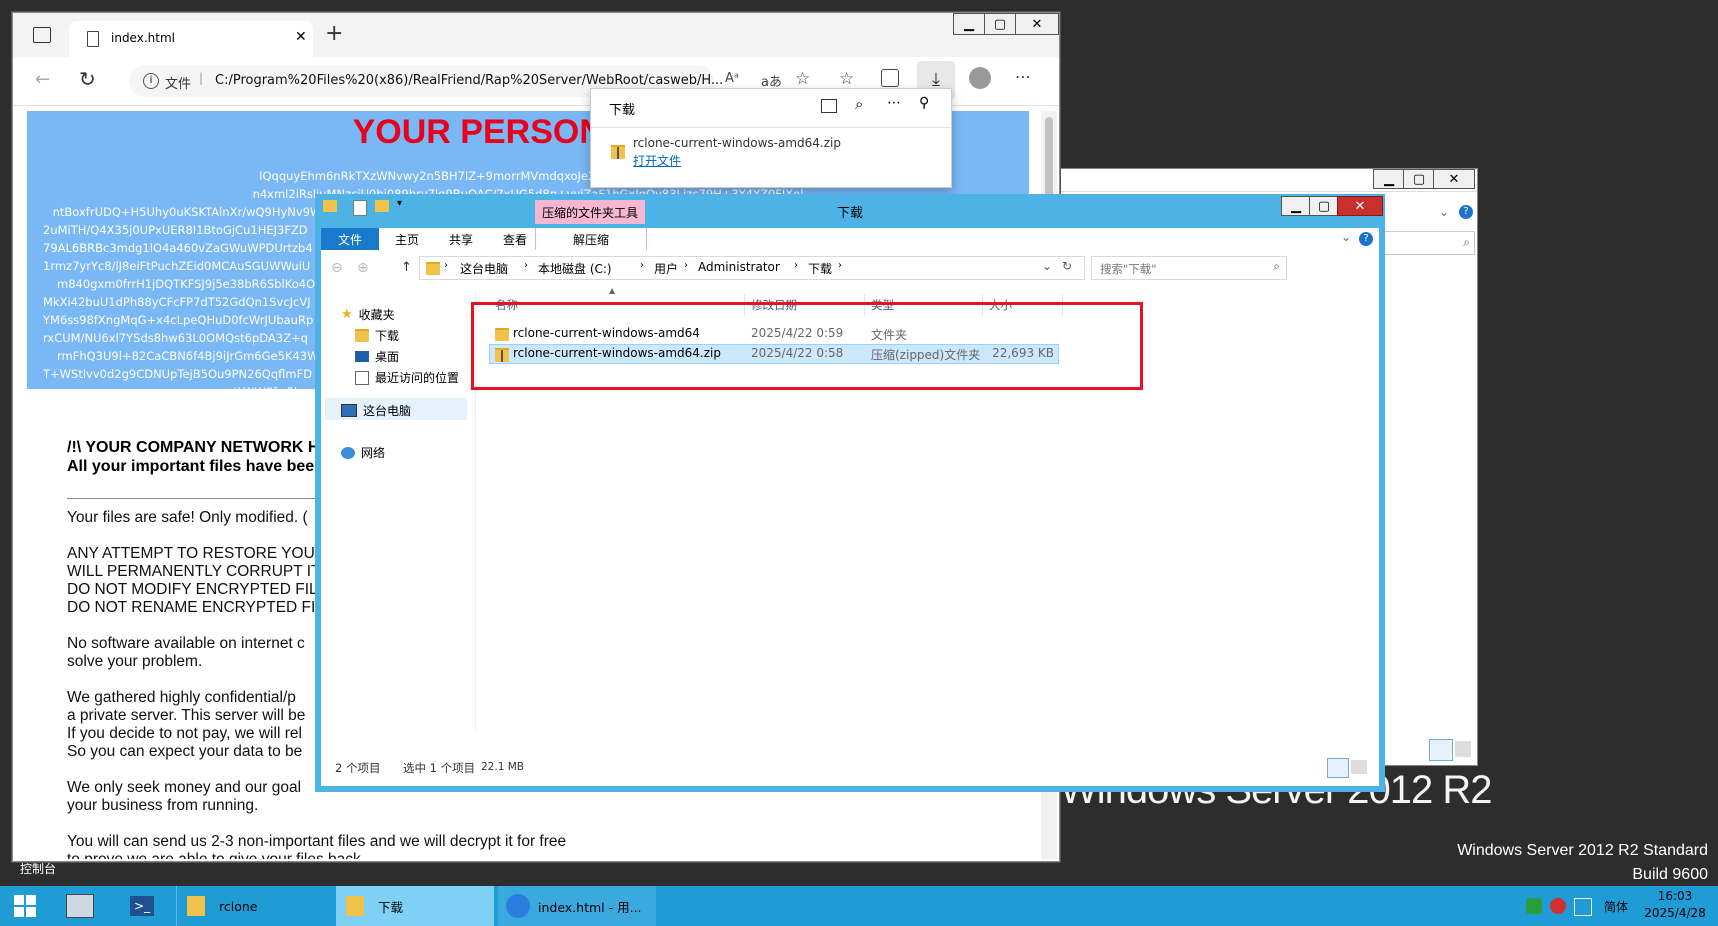 This screenshot has width=1718, height=926. What do you see at coordinates (1037, 24) in the screenshot?
I see `browser-close-button: ✕` at bounding box center [1037, 24].